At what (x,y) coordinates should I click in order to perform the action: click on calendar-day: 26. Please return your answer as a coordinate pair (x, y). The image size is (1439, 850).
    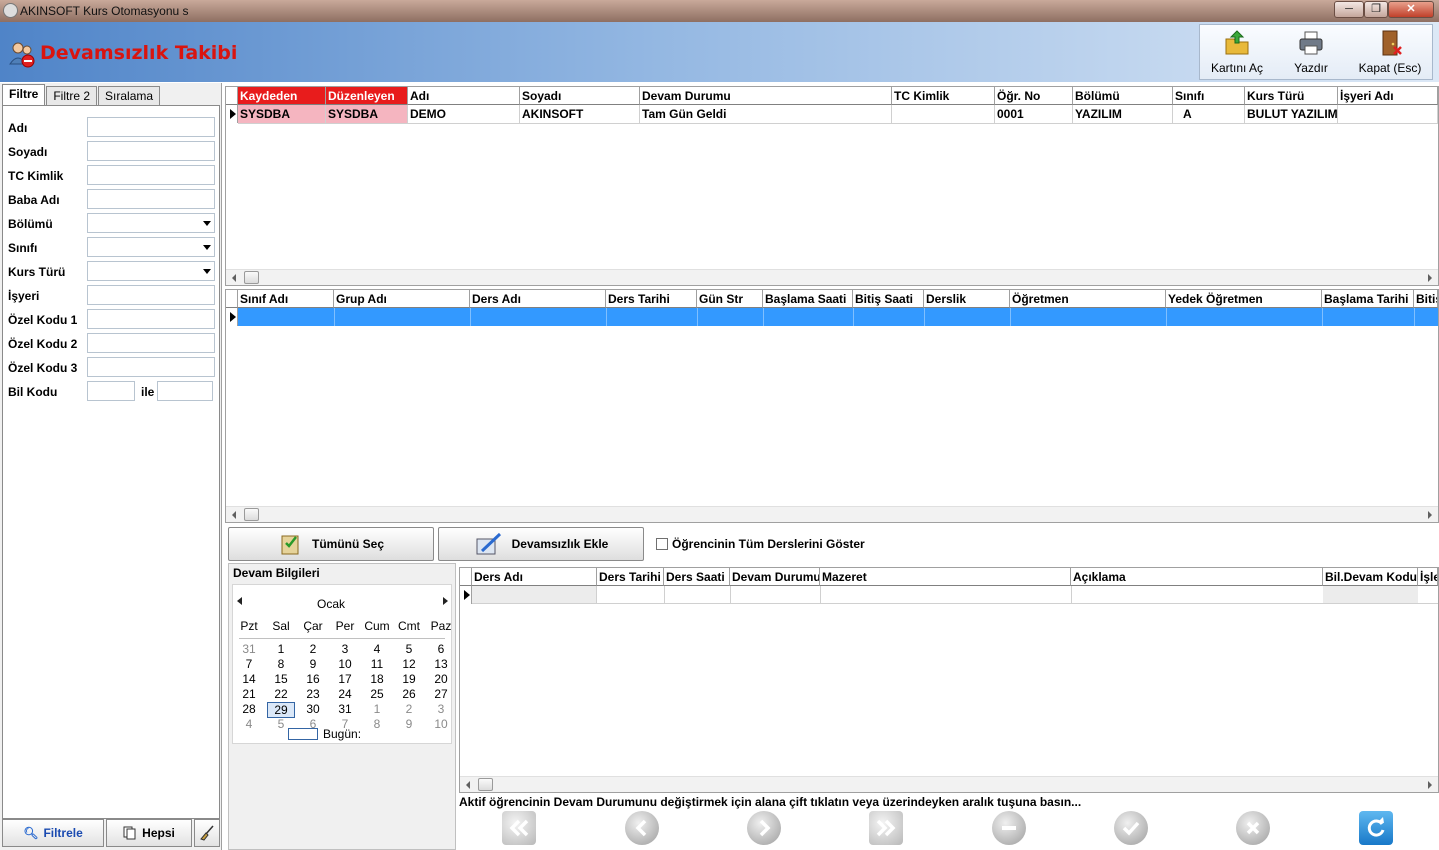
    Looking at the image, I should click on (409, 694).